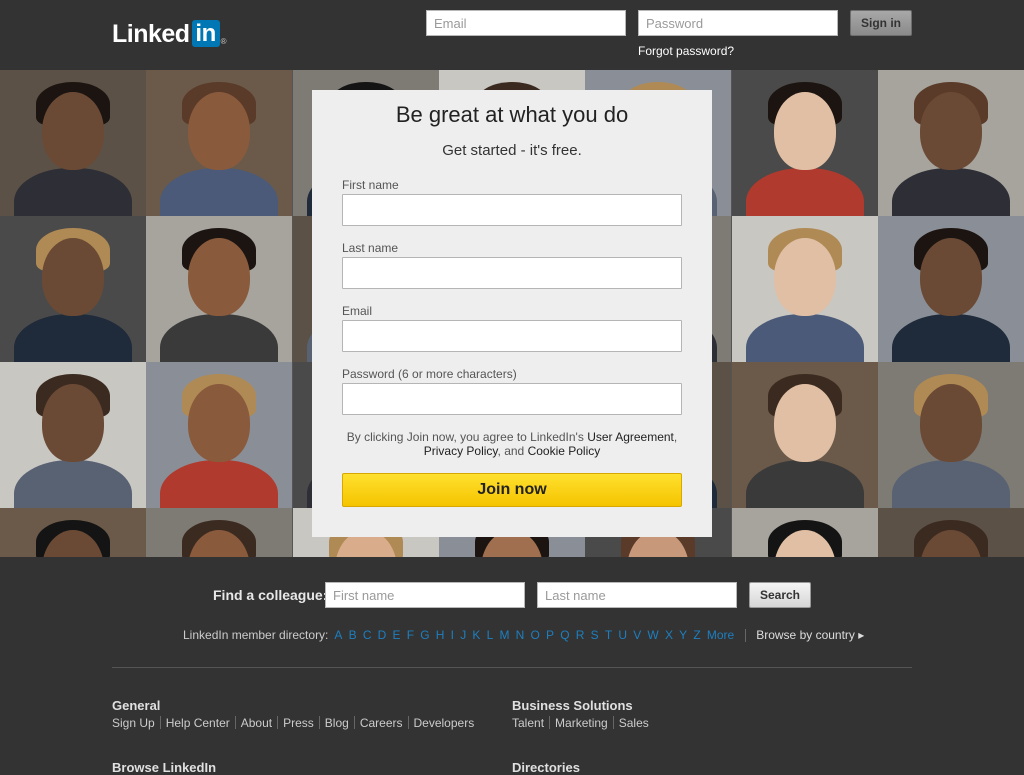  What do you see at coordinates (526, 23) in the screenshot?
I see `login-email-input` at bounding box center [526, 23].